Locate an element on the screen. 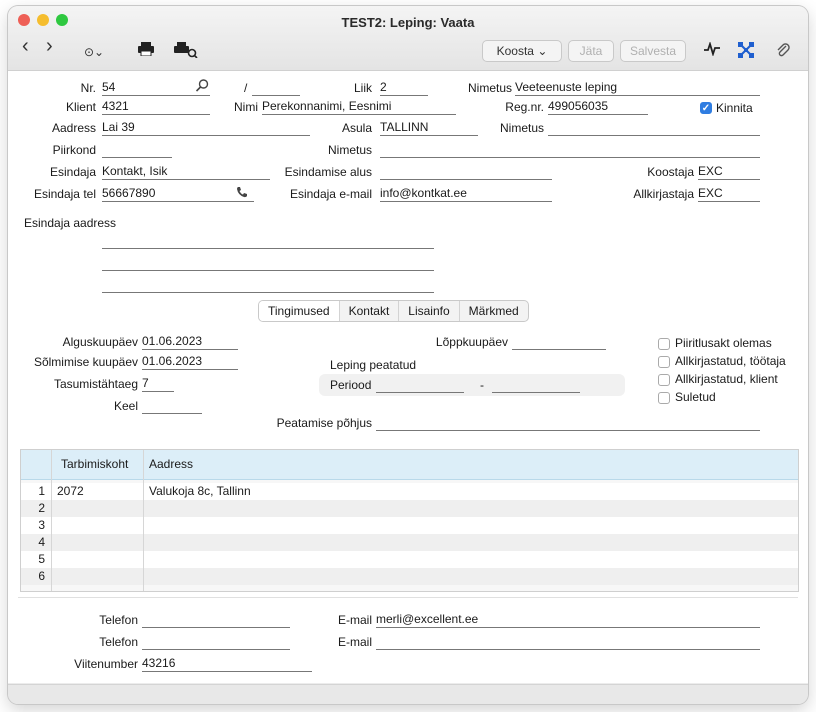  save-button: Salvesta is located at coordinates (653, 51).